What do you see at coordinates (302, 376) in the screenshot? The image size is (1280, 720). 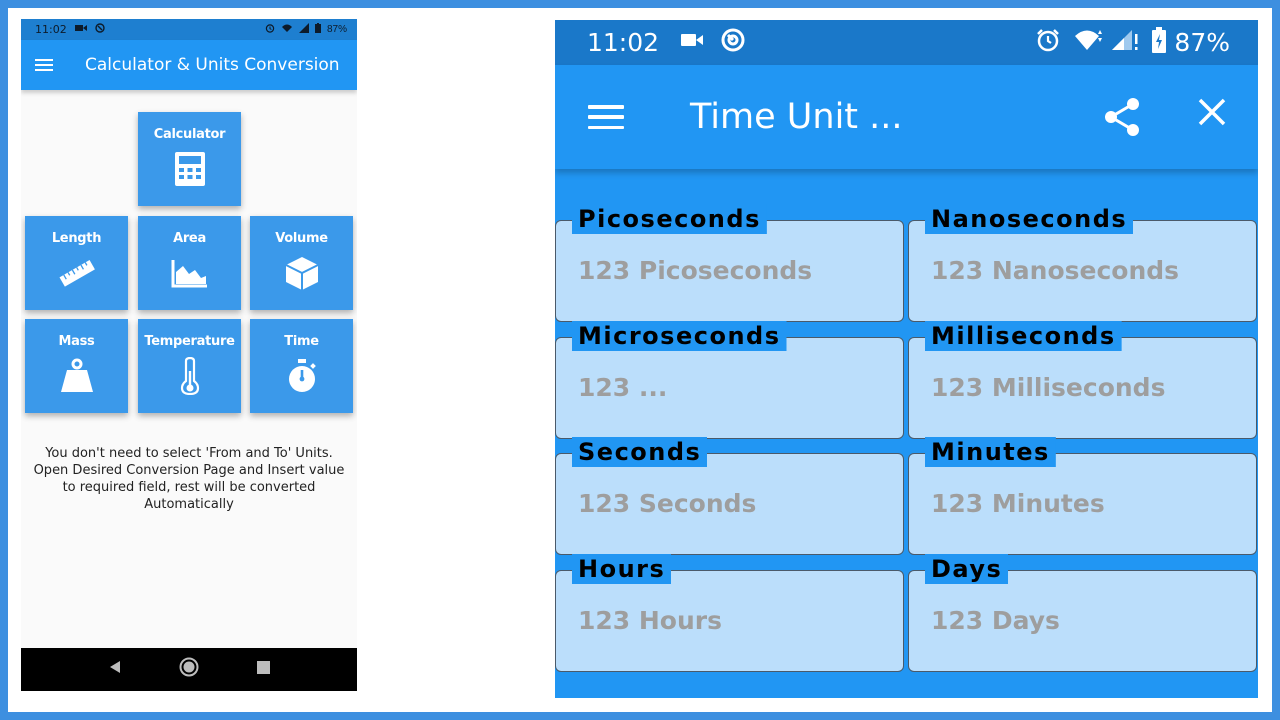 I see `stopwatch-icon` at bounding box center [302, 376].